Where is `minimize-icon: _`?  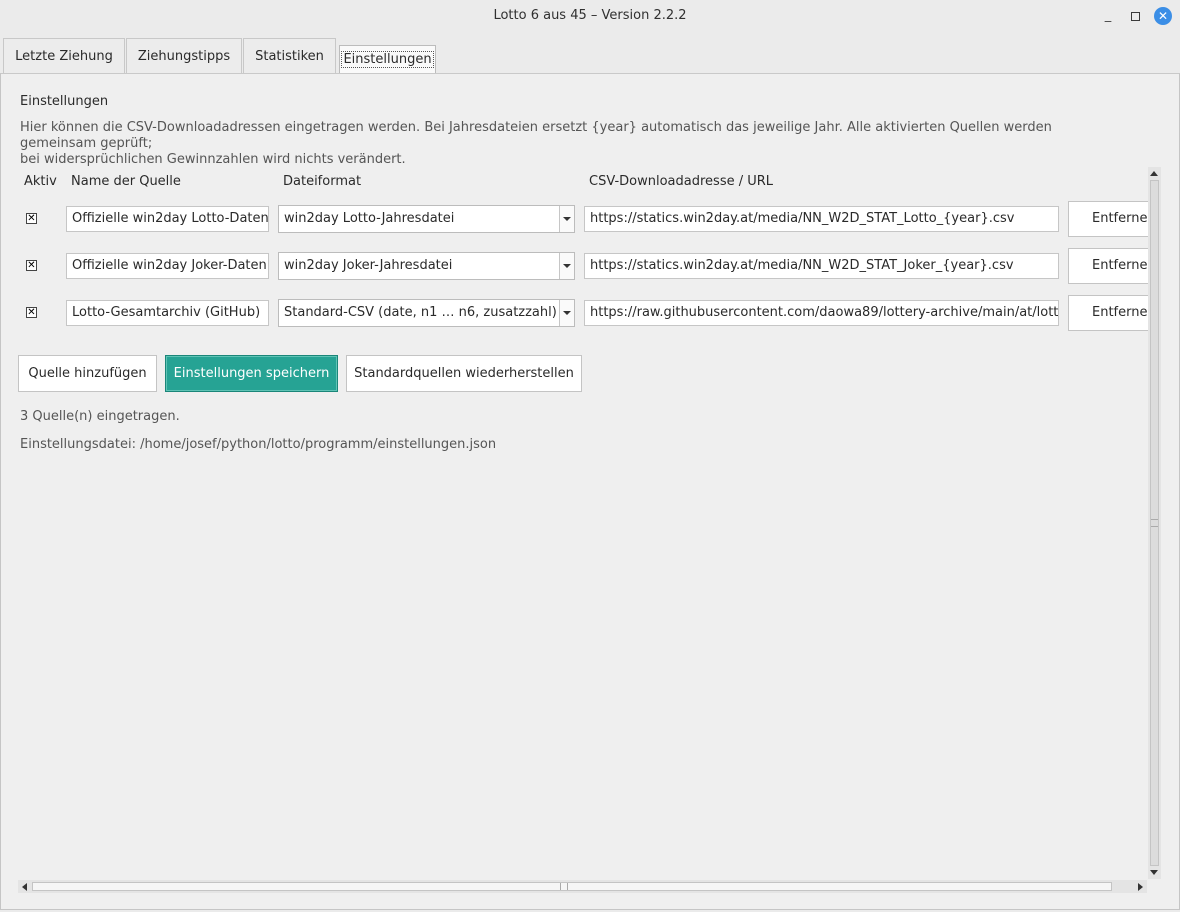
minimize-icon: _ is located at coordinates (1108, 16).